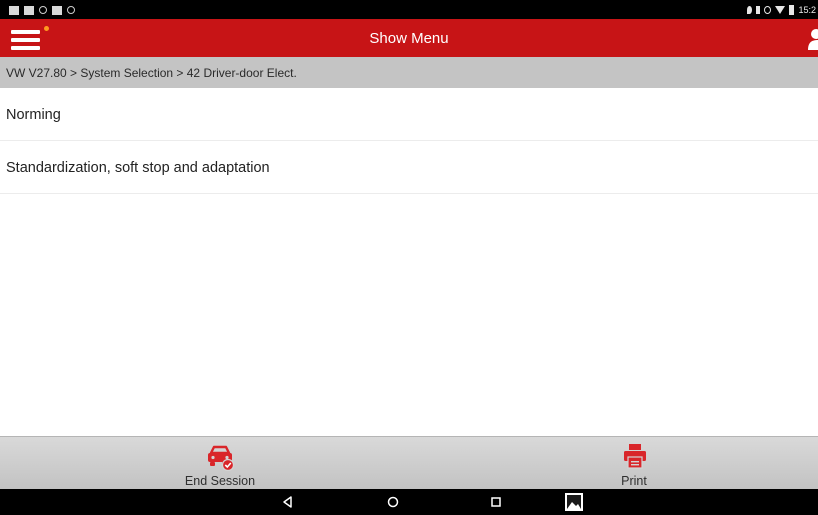  I want to click on recent-apps-square-icon, so click(496, 502).